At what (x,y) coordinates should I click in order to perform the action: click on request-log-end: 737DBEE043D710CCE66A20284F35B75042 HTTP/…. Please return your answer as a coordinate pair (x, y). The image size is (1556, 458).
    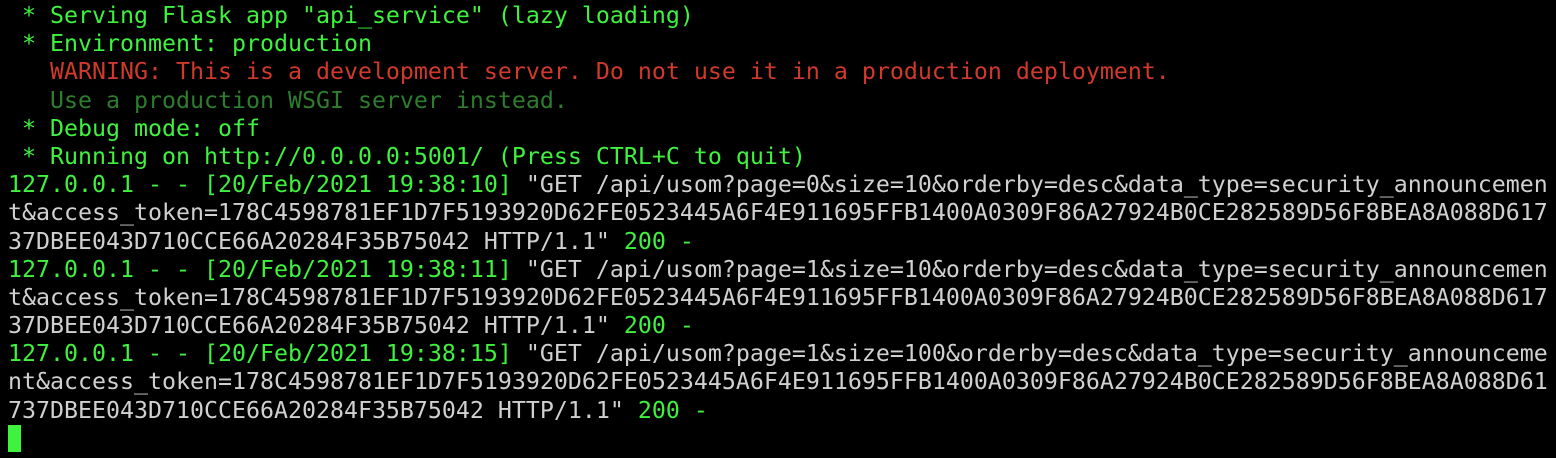
    Looking at the image, I should click on (778, 411).